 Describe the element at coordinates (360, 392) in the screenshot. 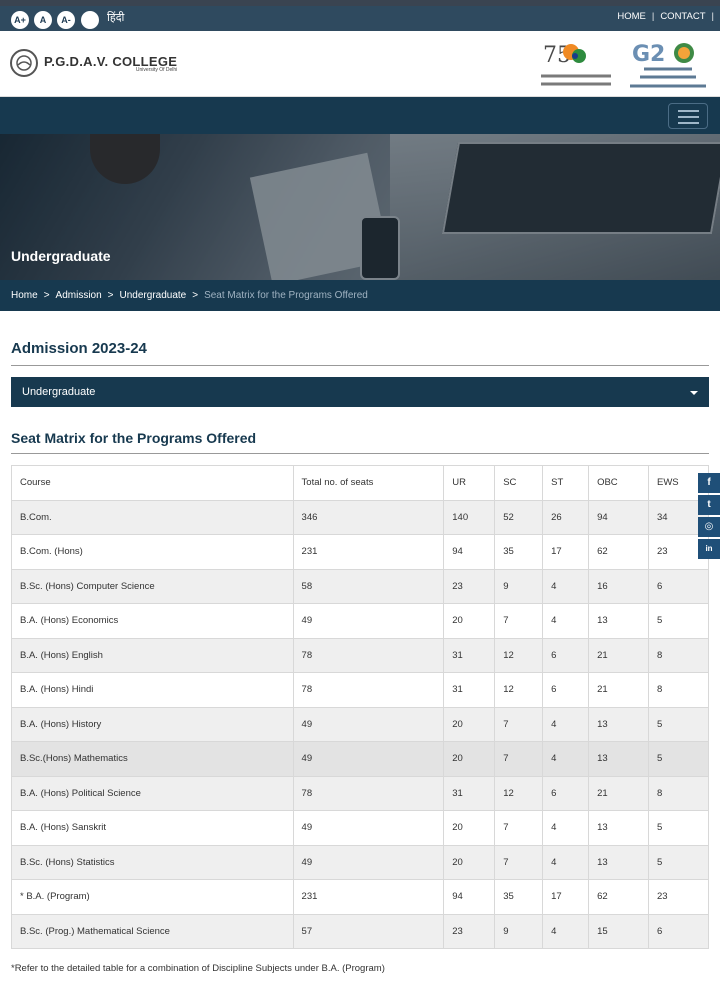

I see `program-select: Undergraduate` at that location.